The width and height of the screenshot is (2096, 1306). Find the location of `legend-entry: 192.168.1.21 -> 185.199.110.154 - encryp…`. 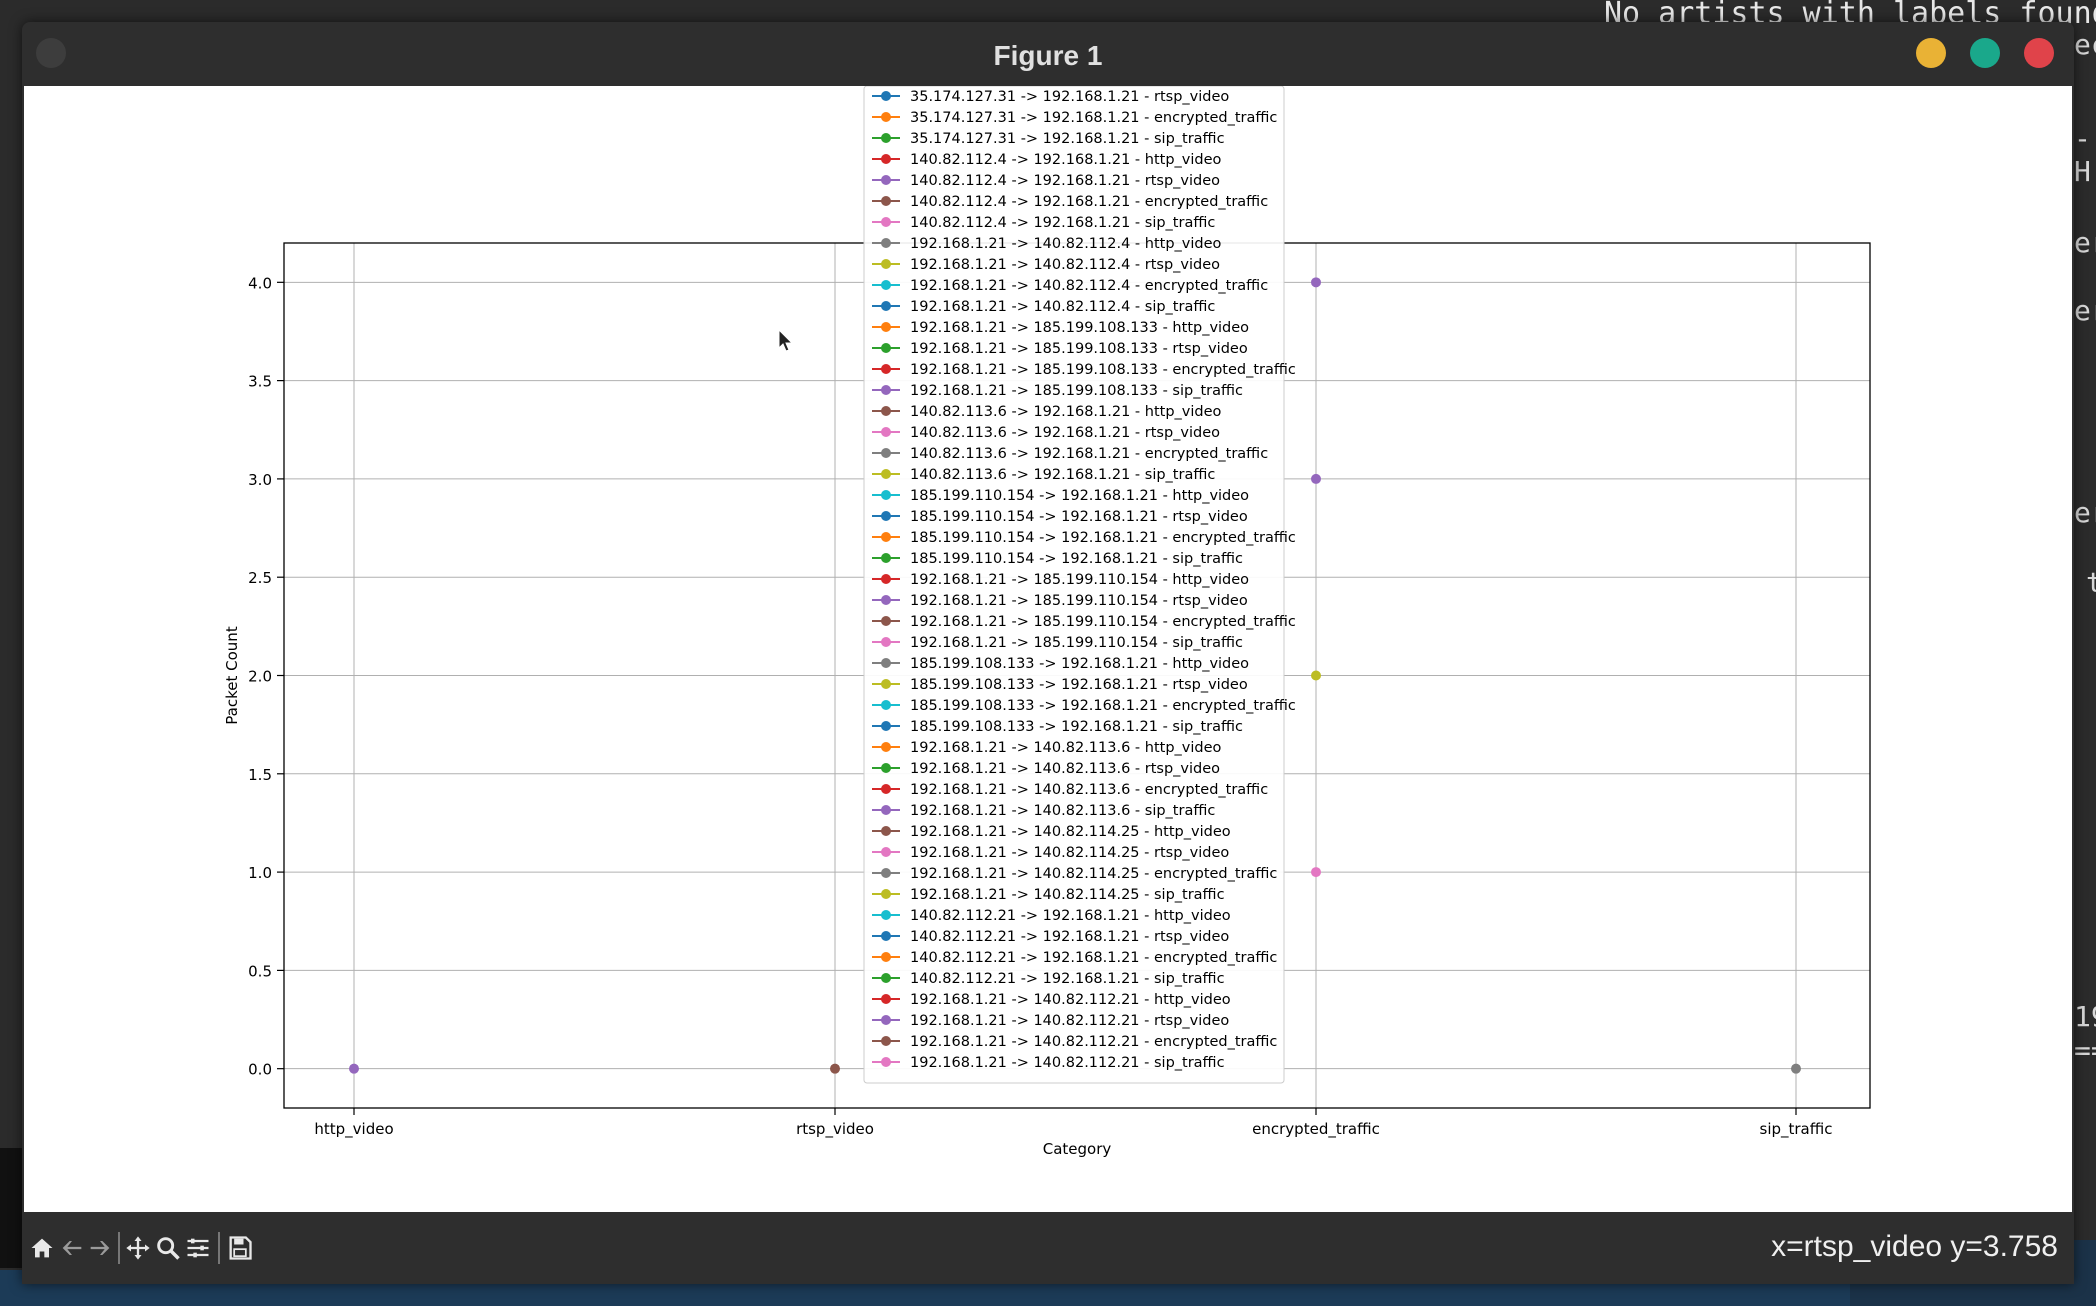

legend-entry: 192.168.1.21 -> 185.199.110.154 - encryp… is located at coordinates (1103, 622).